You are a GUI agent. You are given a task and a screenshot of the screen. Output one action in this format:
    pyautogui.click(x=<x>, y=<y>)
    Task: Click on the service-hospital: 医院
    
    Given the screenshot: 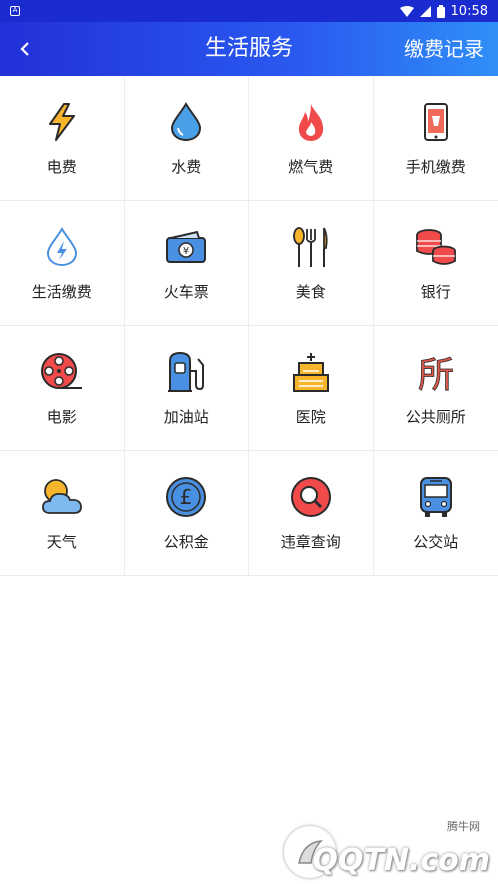 What is the action you would take?
    pyautogui.click(x=311, y=388)
    